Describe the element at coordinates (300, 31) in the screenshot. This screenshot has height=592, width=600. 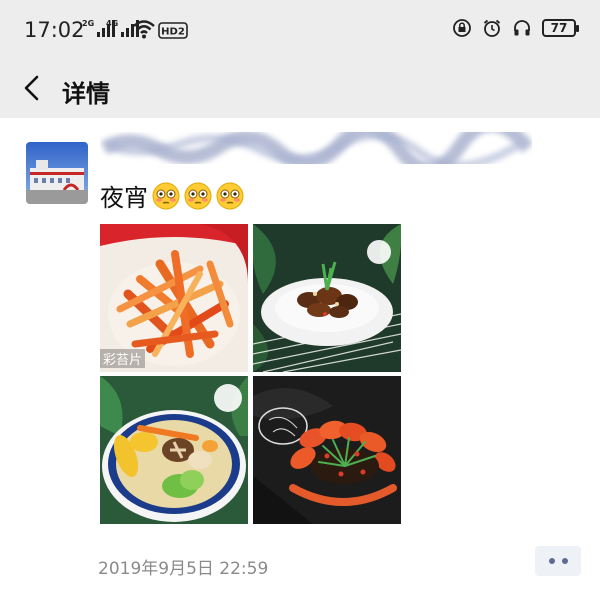
I see `status-bar: 17:02 2G 4G HD2 77` at that location.